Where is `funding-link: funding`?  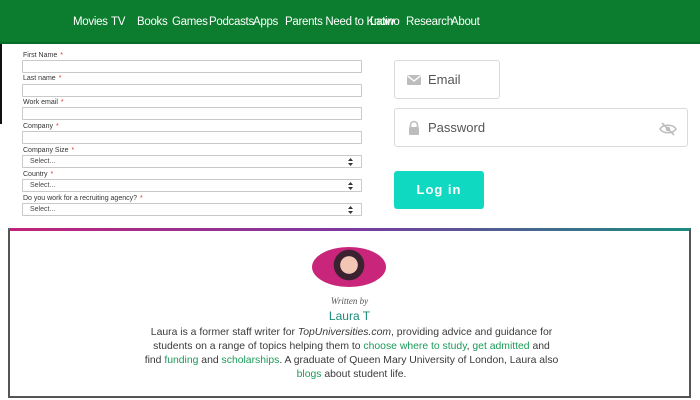 funding-link: funding is located at coordinates (181, 360).